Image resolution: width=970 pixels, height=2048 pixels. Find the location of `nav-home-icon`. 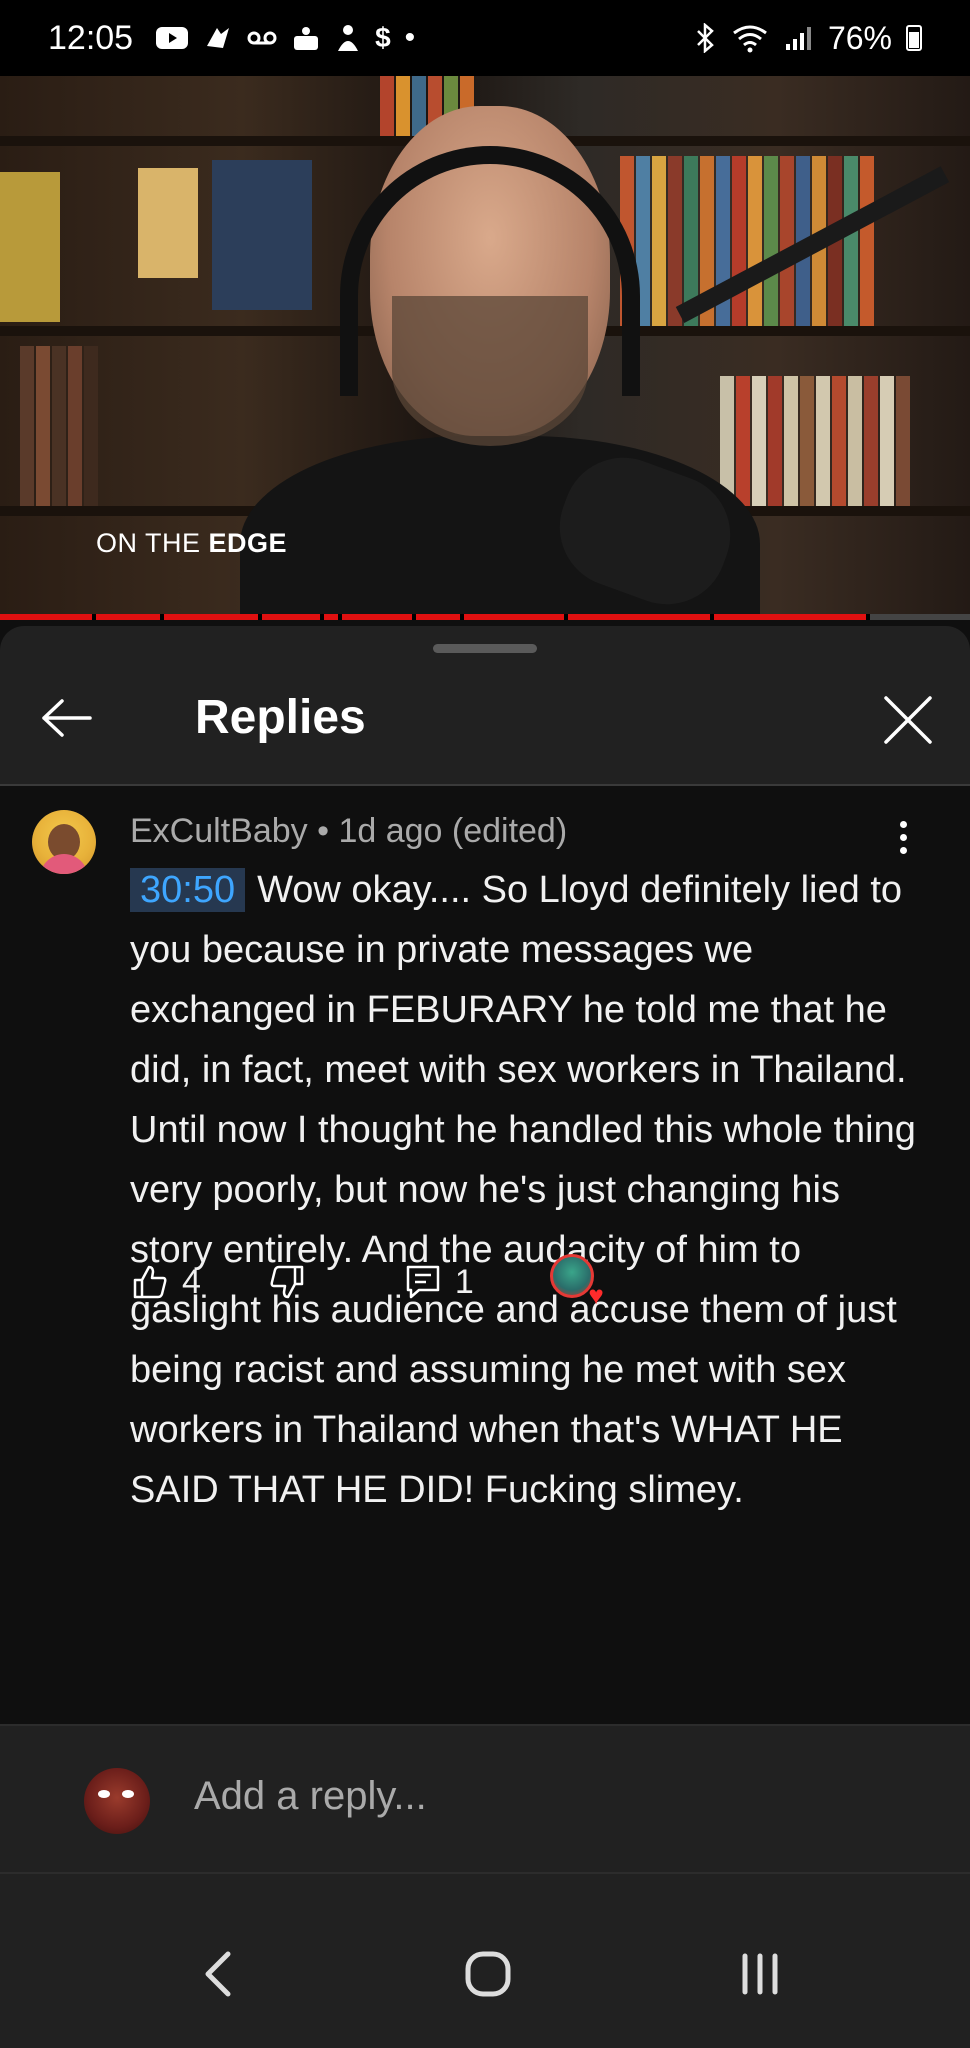

nav-home-icon is located at coordinates (488, 1974).